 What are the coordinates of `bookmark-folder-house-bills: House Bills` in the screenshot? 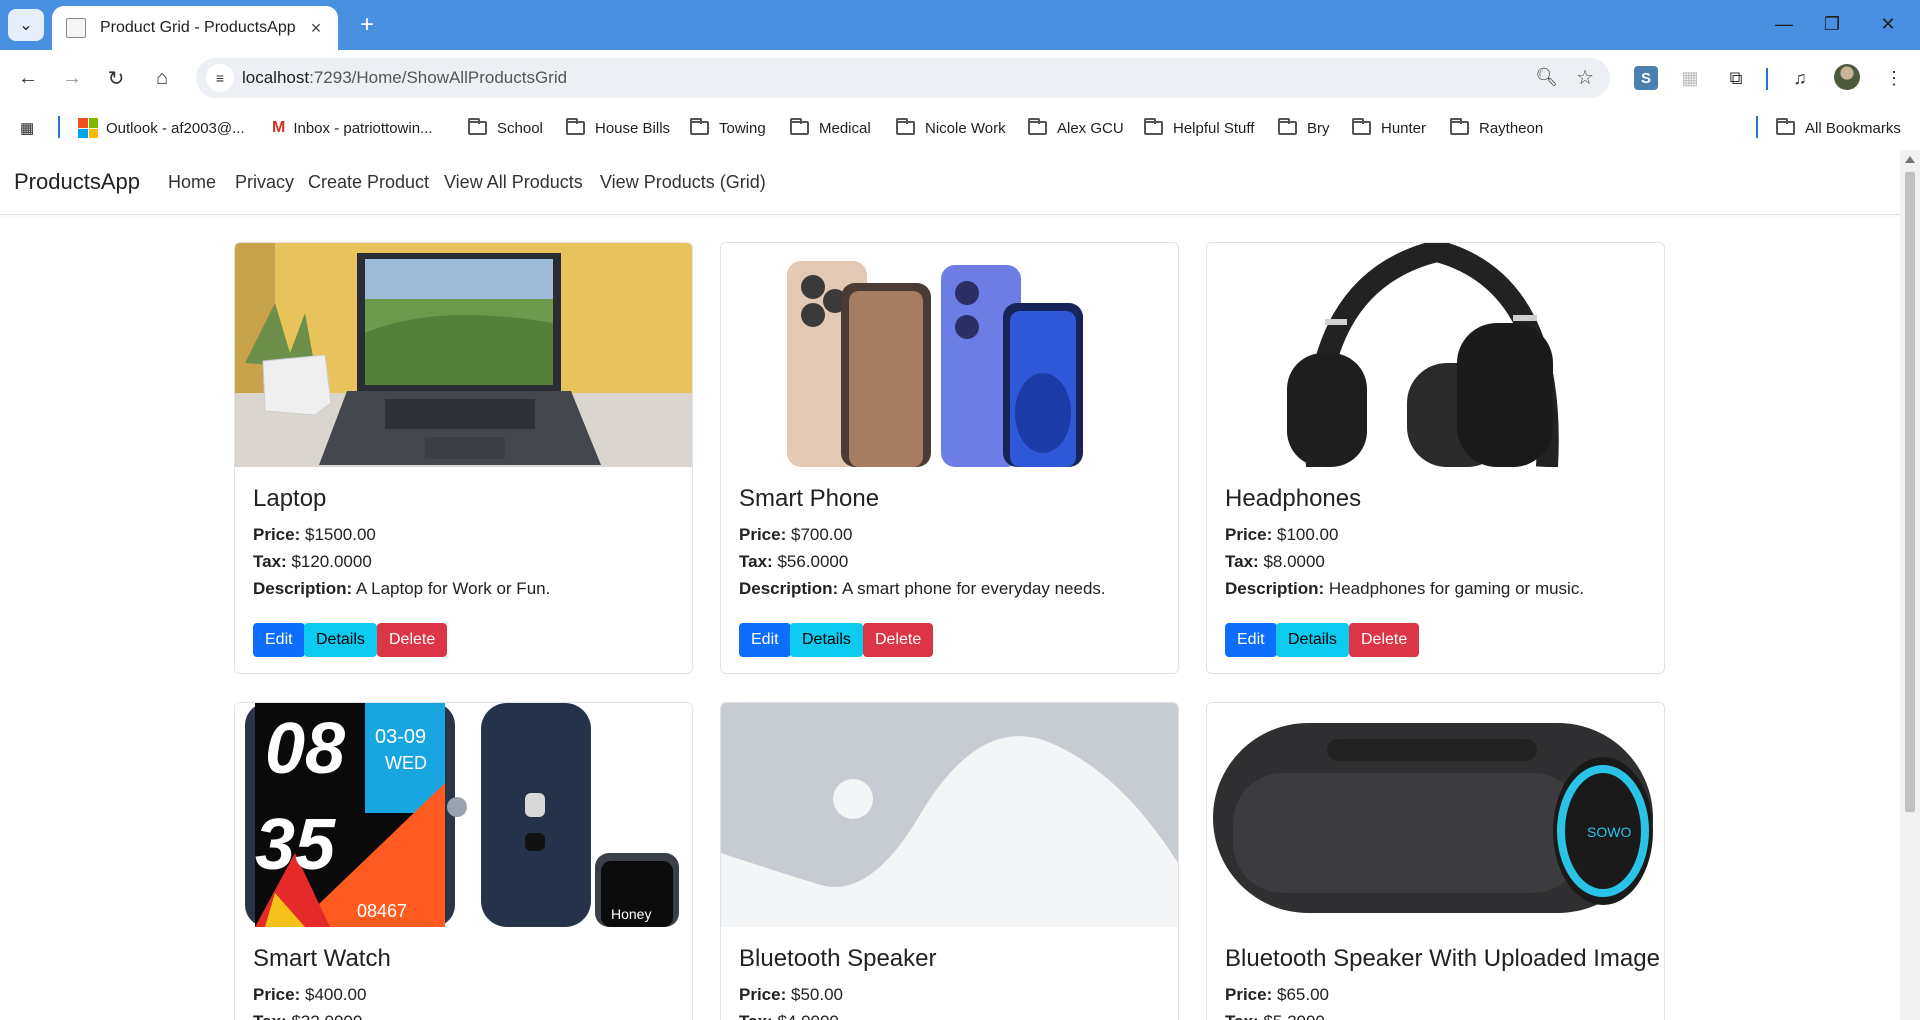 It's located at (618, 128).